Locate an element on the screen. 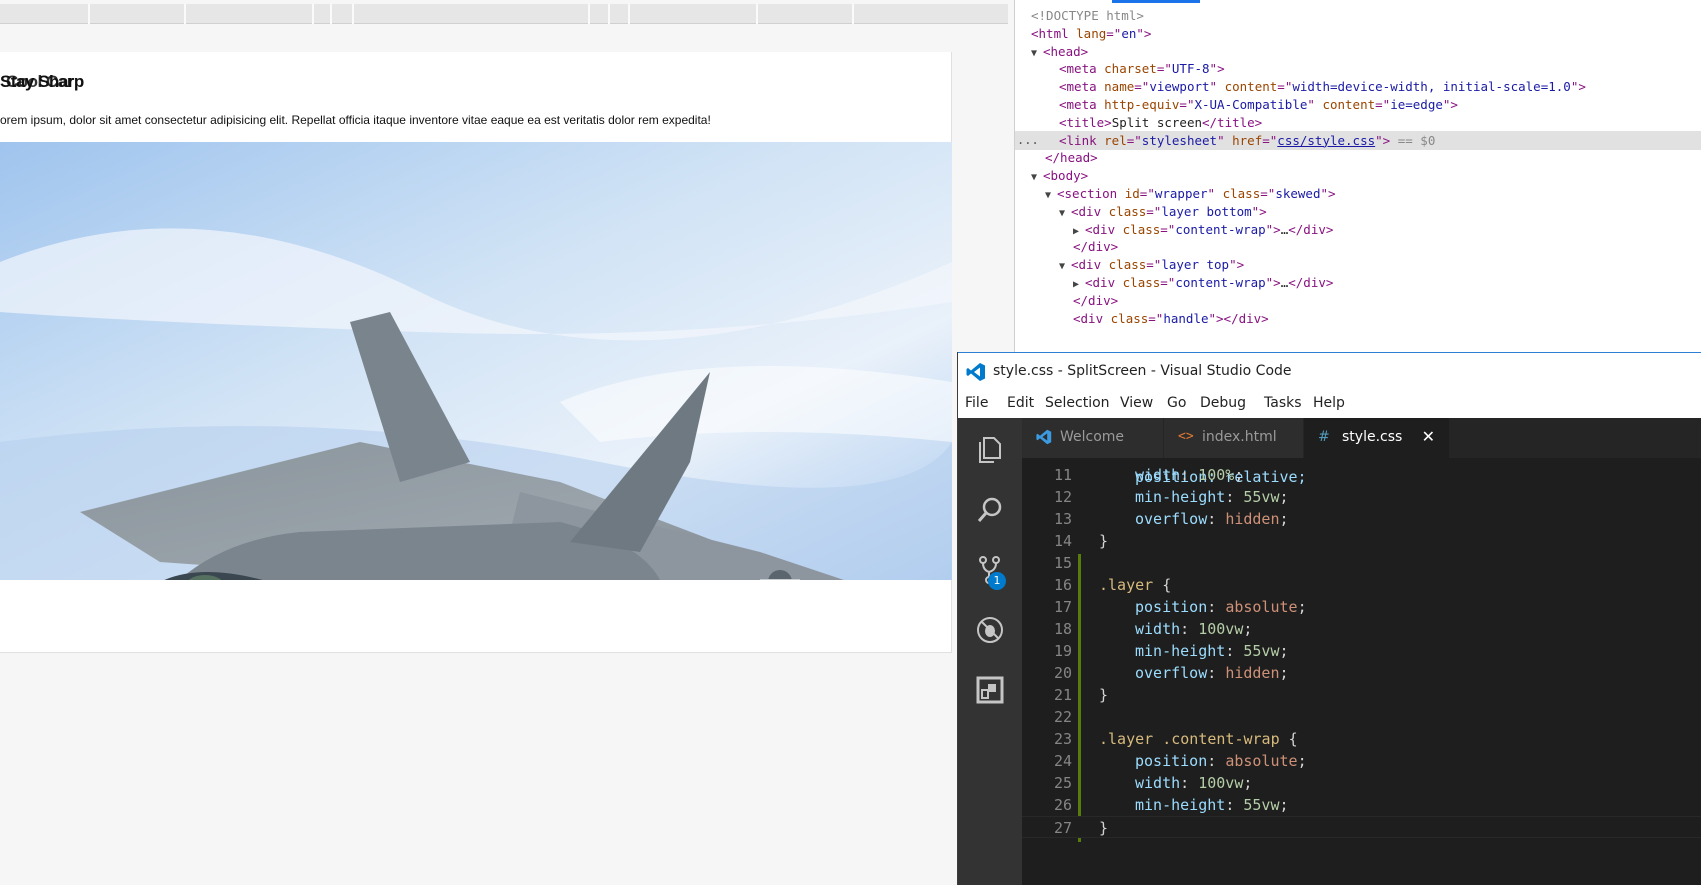 The width and height of the screenshot is (1701, 885). code-line: 22 is located at coordinates (1361, 717).